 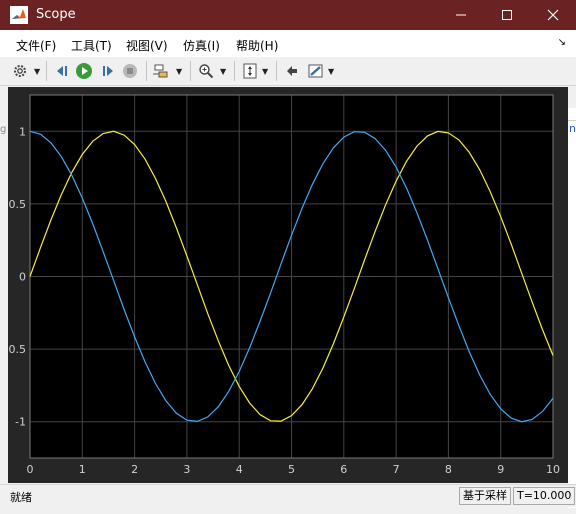 What do you see at coordinates (20, 422) in the screenshot?
I see `y-tick-label: -1` at bounding box center [20, 422].